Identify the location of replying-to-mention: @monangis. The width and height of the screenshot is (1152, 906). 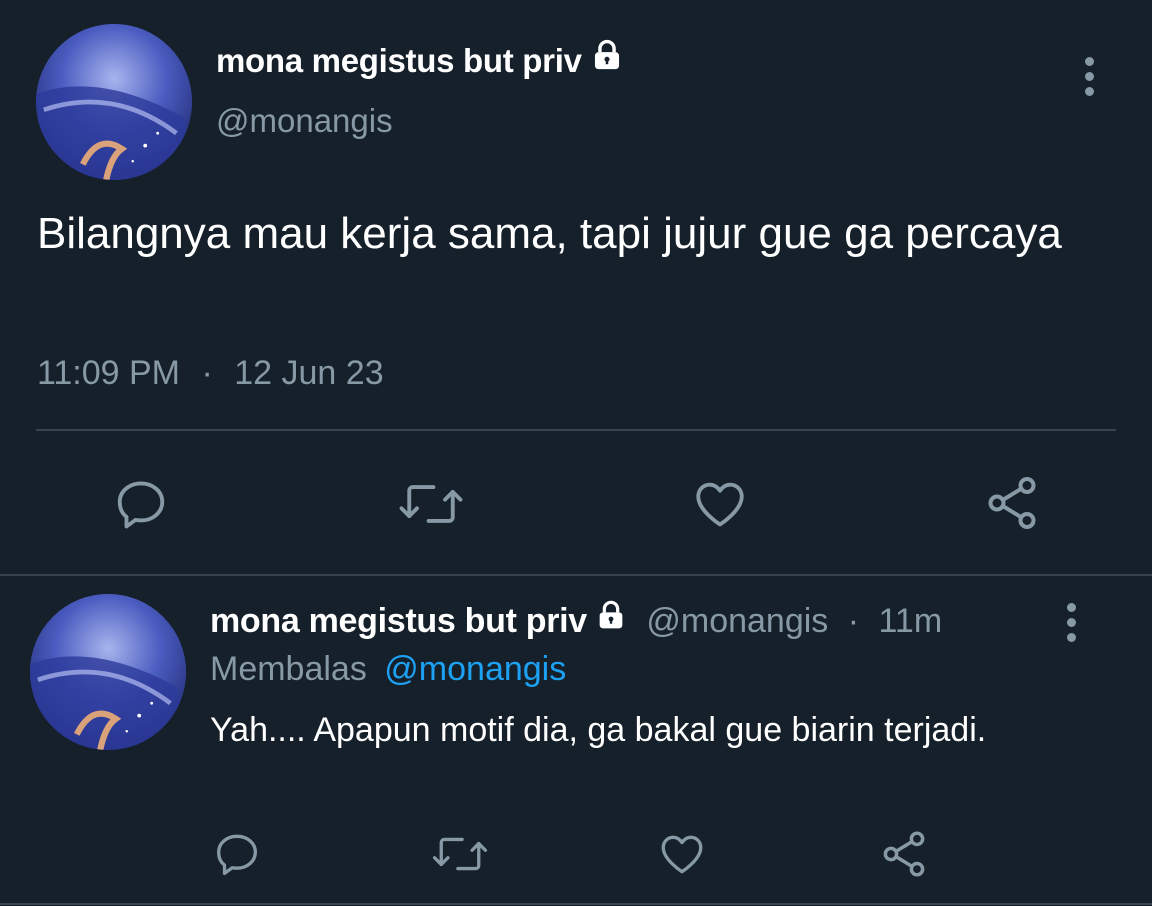
(475, 669).